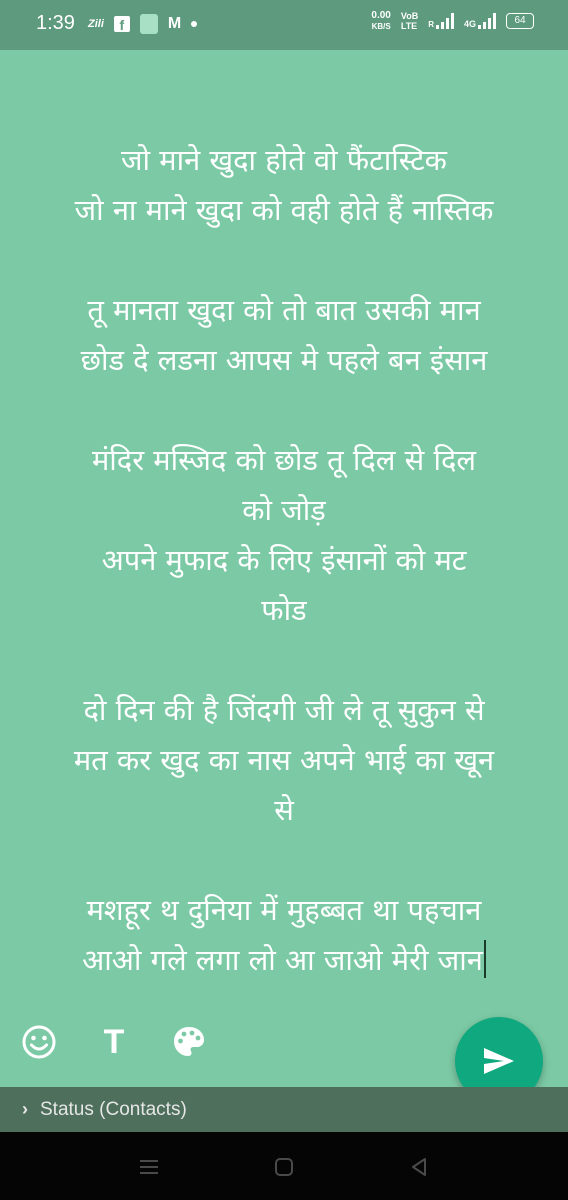 This screenshot has height=1200, width=568. Describe the element at coordinates (284, 160) in the screenshot. I see `status-text-line: जो माने खुदा होते वो फैंटास्टिक` at that location.